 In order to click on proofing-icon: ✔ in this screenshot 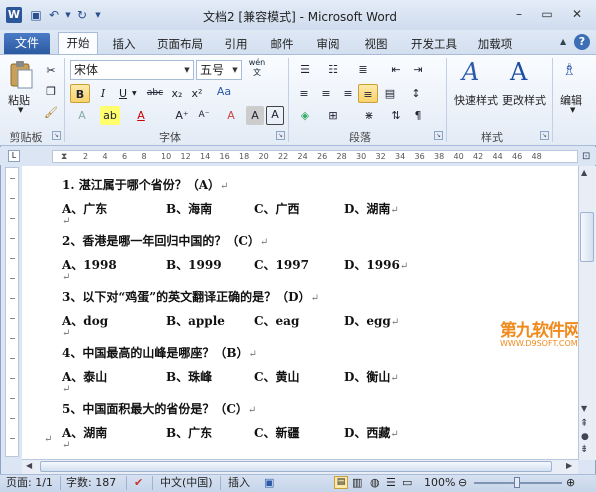, I will do `click(138, 483)`.